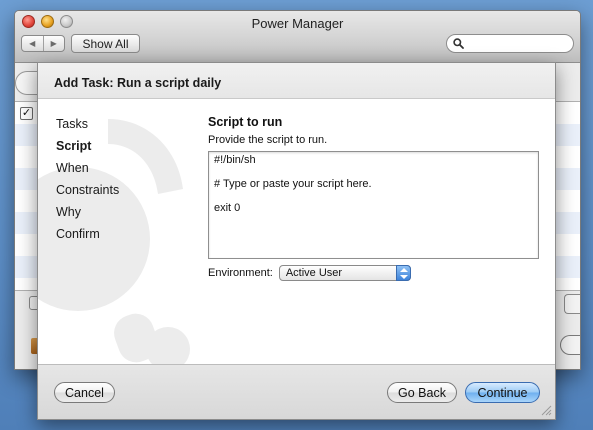  I want to click on search-field, so click(510, 43).